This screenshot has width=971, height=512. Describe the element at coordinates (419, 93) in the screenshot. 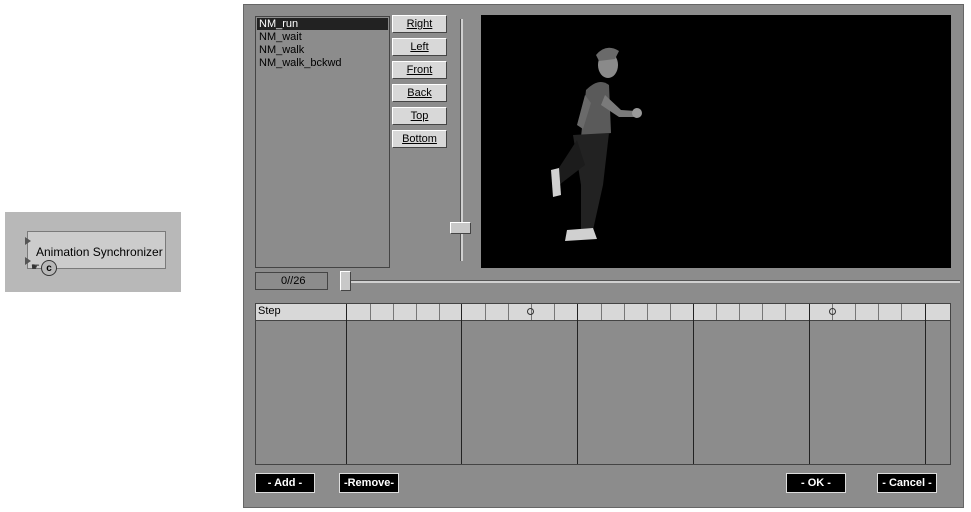

I see `view-back-button: Back` at that location.